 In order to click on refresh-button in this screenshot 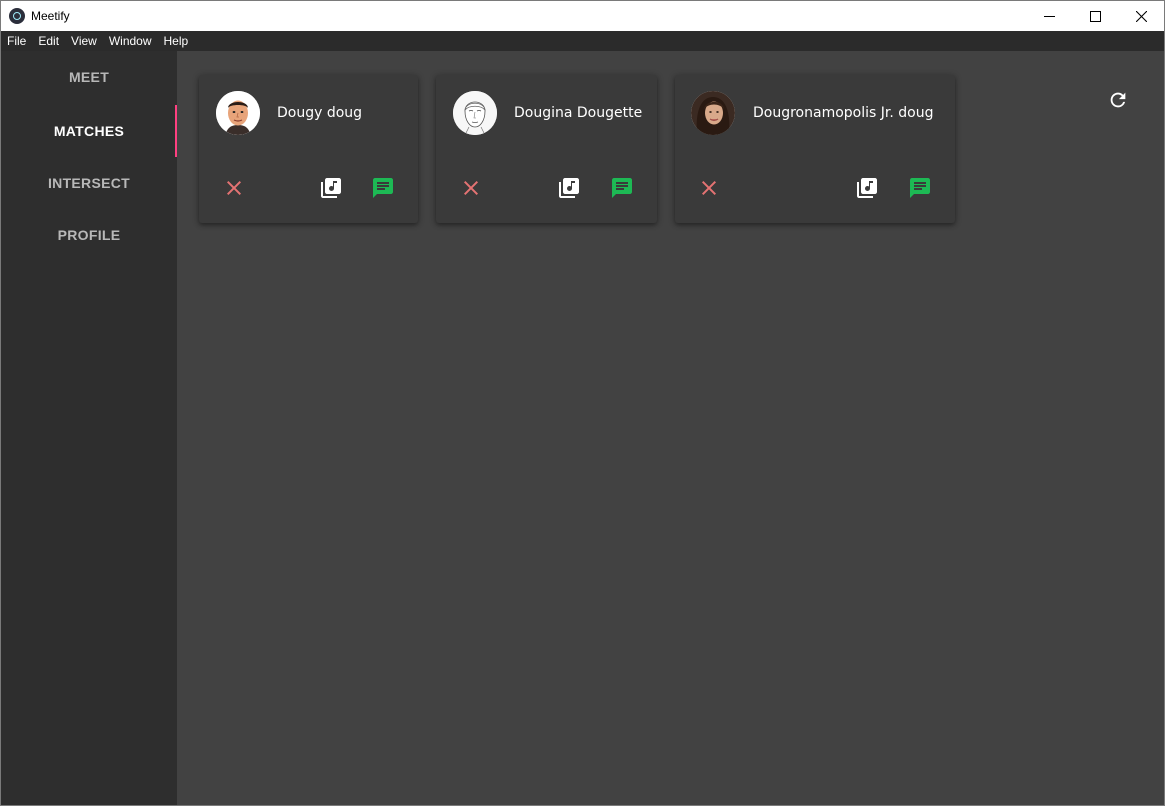, I will do `click(1118, 100)`.